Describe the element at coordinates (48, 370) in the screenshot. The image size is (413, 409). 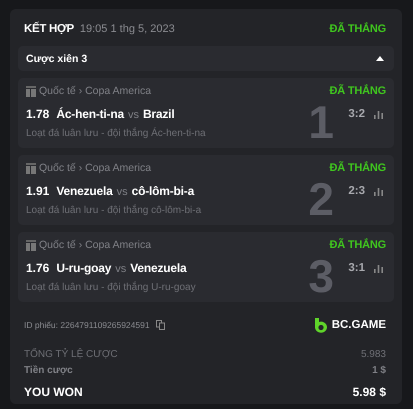
I see `summary-label: Tiền cược` at that location.